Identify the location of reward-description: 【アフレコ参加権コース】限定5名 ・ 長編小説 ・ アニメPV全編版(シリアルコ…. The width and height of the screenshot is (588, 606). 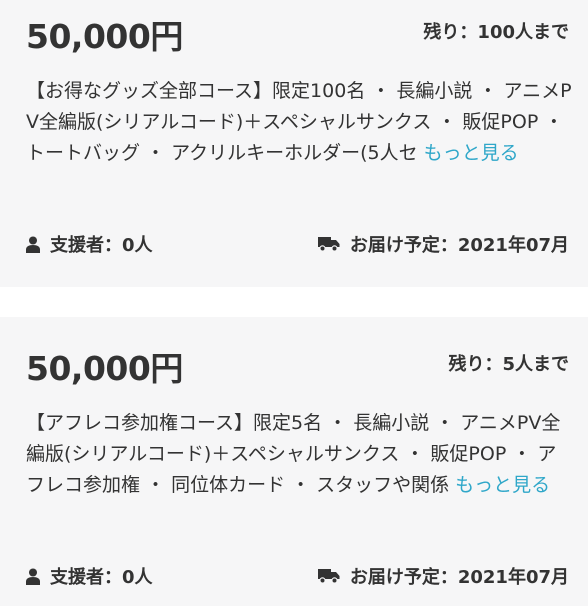
(299, 454).